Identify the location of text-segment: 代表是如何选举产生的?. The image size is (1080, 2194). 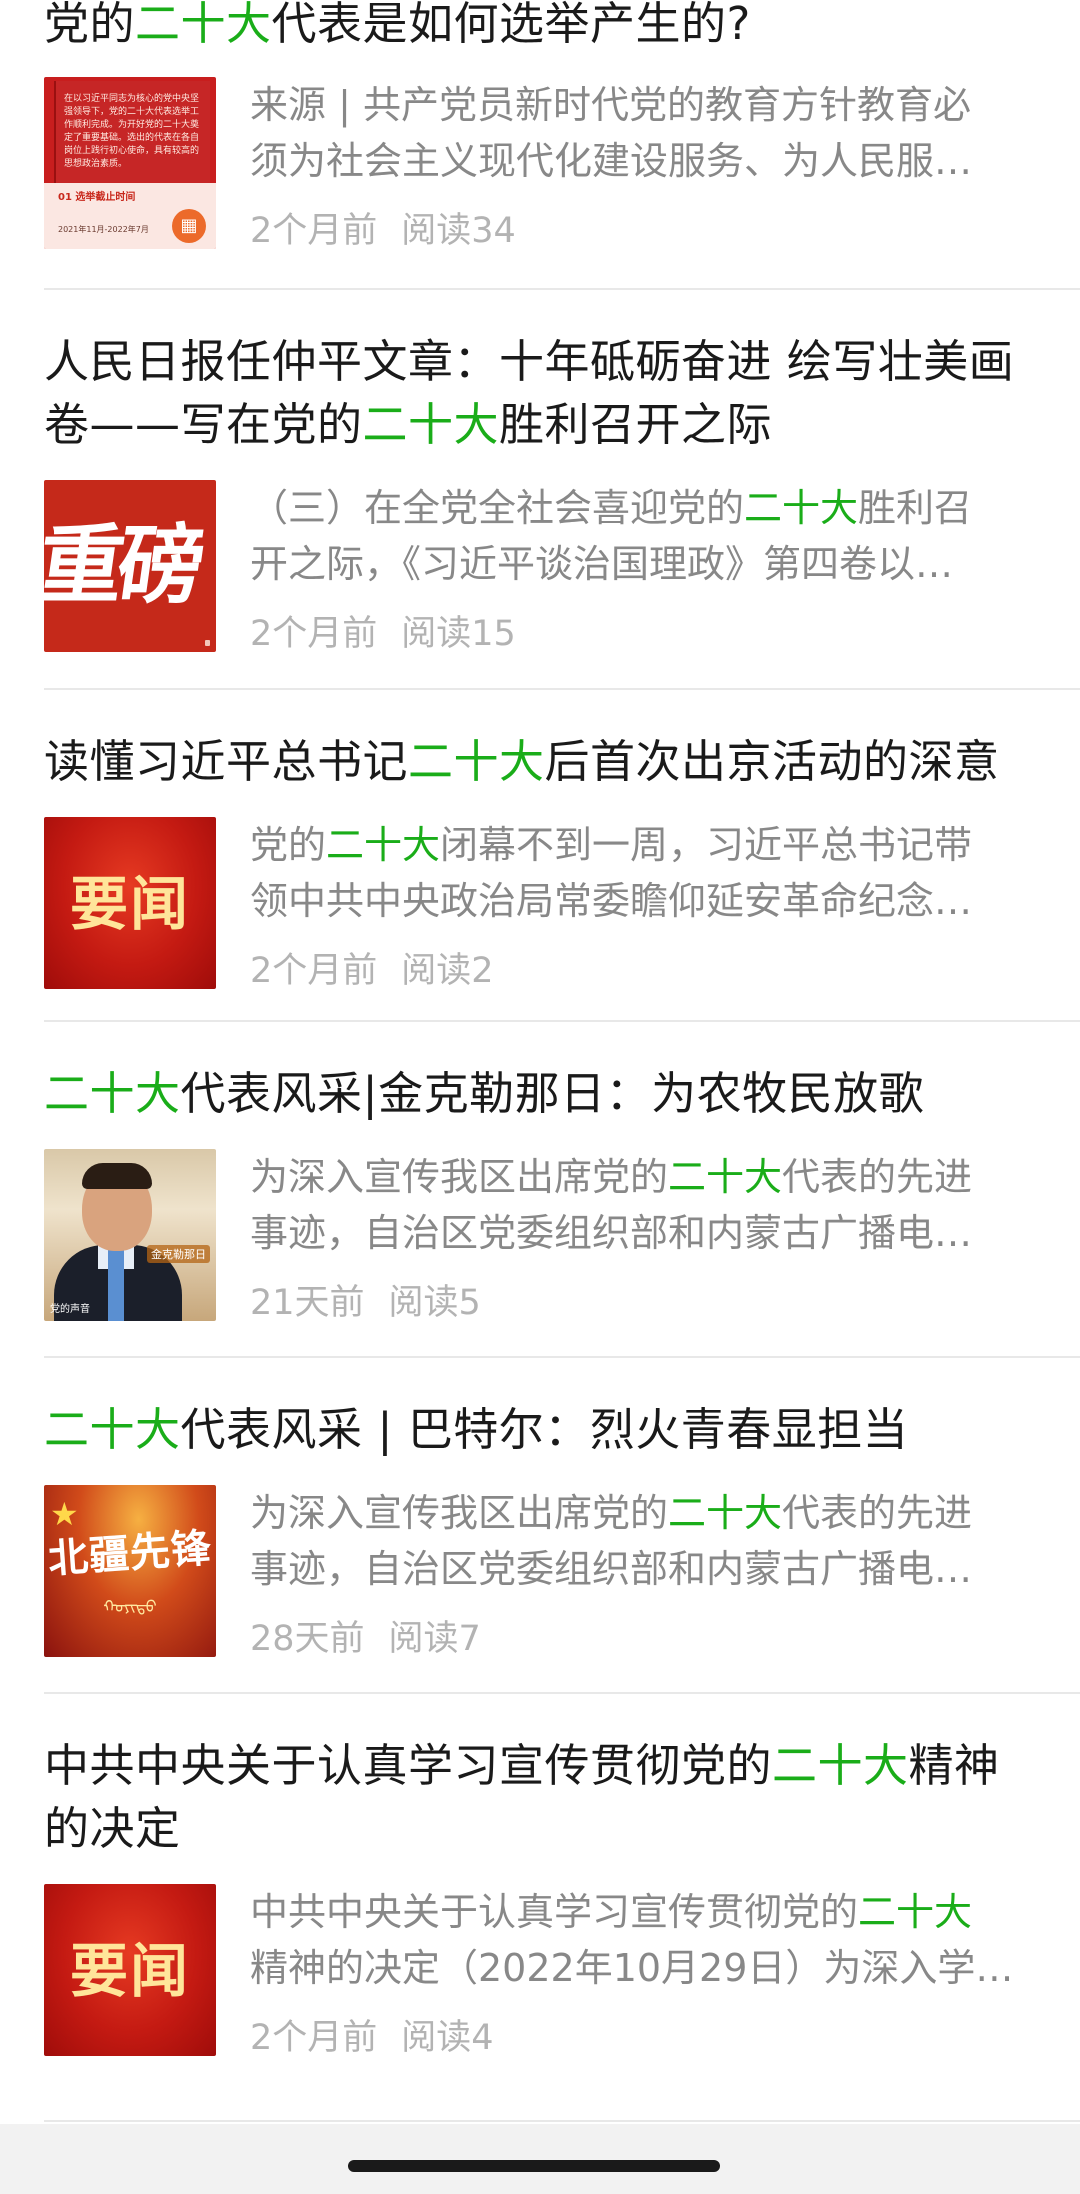
(511, 25).